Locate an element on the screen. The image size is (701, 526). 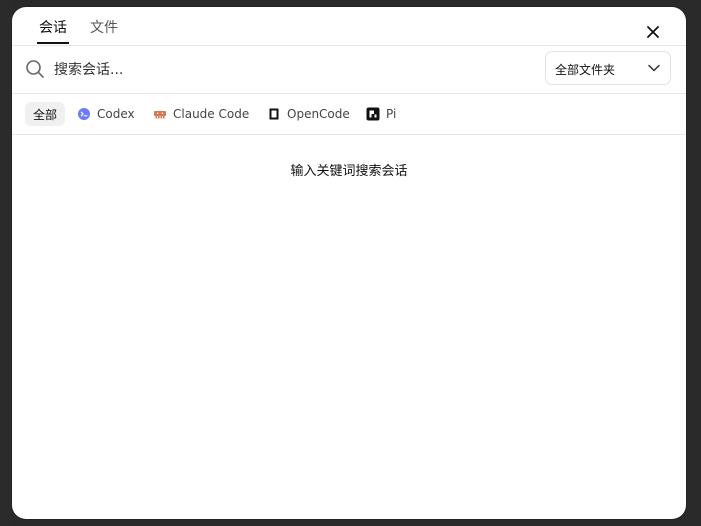
agent-filter-bar: 全部 Codex Claude Code OpenCode Pi is located at coordinates (349, 114).